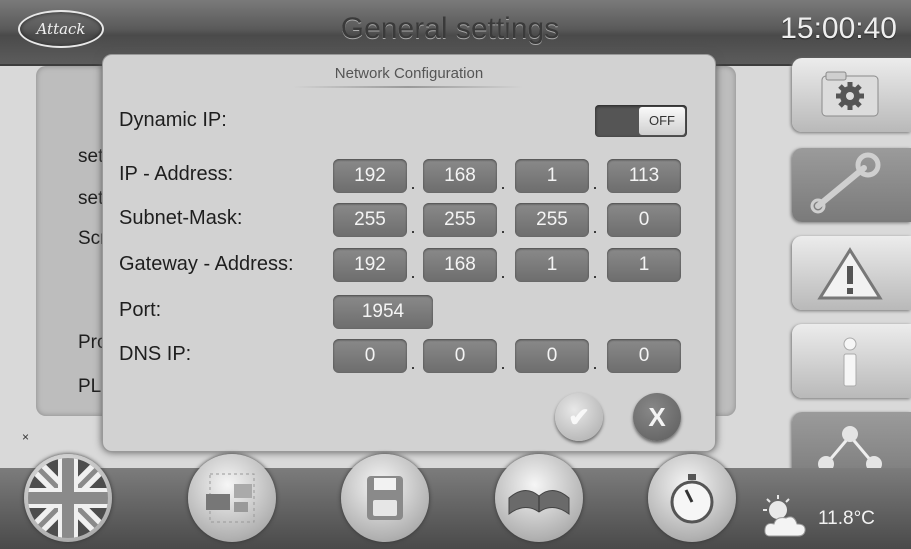 This screenshot has width=911, height=549. Describe the element at coordinates (784, 516) in the screenshot. I see `partly-cloudy-icon` at that location.